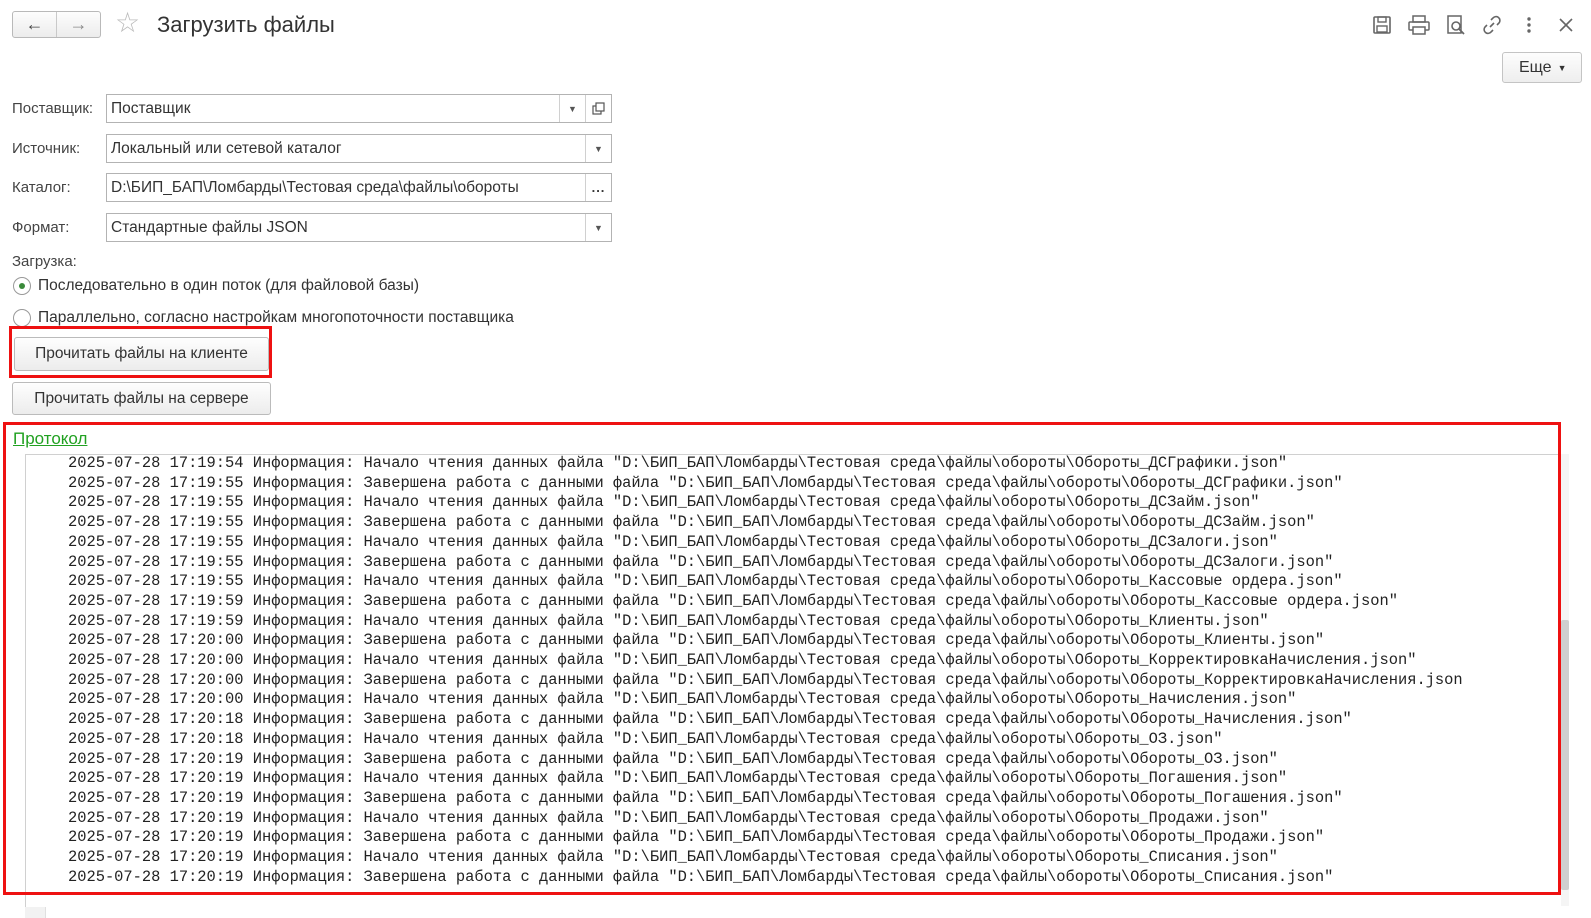 This screenshot has height=918, width=1591. I want to click on menu-dots-icon, so click(1529, 25).